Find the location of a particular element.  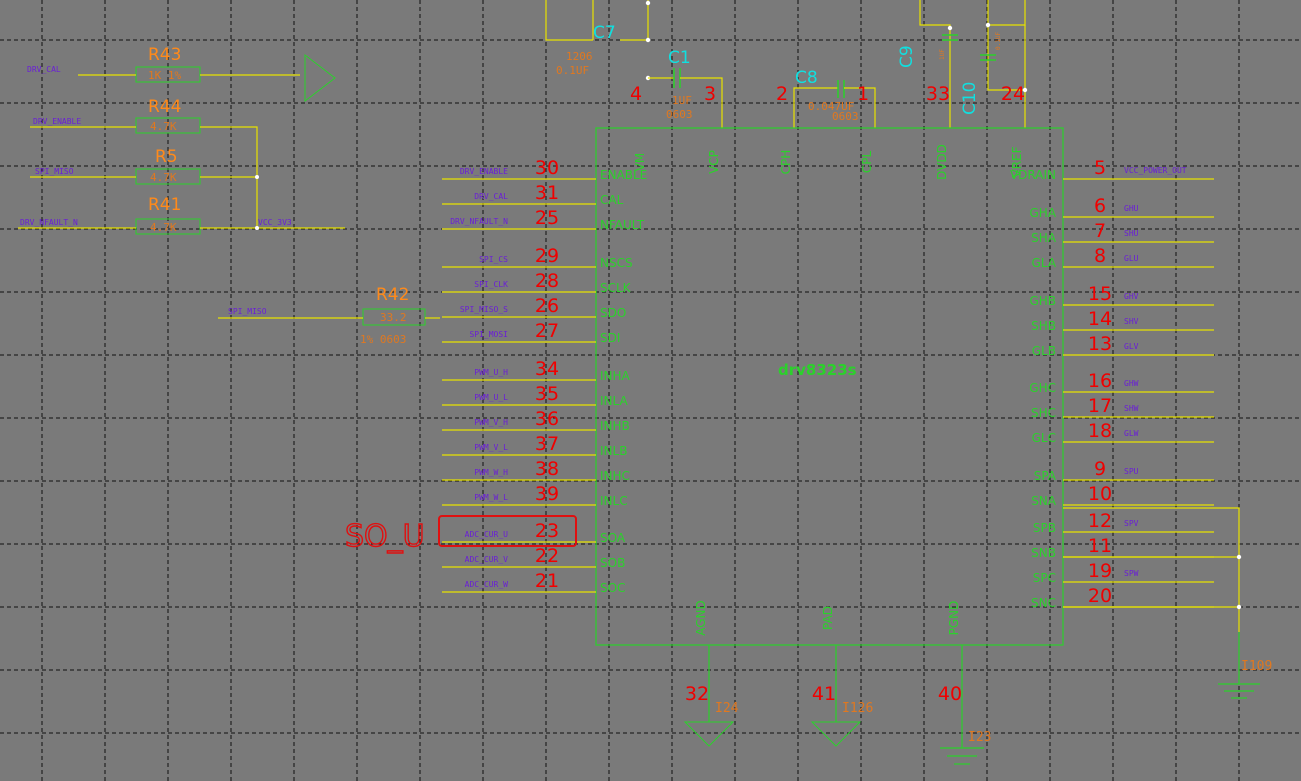

pin-number-right: 5 is located at coordinates (1100, 168).